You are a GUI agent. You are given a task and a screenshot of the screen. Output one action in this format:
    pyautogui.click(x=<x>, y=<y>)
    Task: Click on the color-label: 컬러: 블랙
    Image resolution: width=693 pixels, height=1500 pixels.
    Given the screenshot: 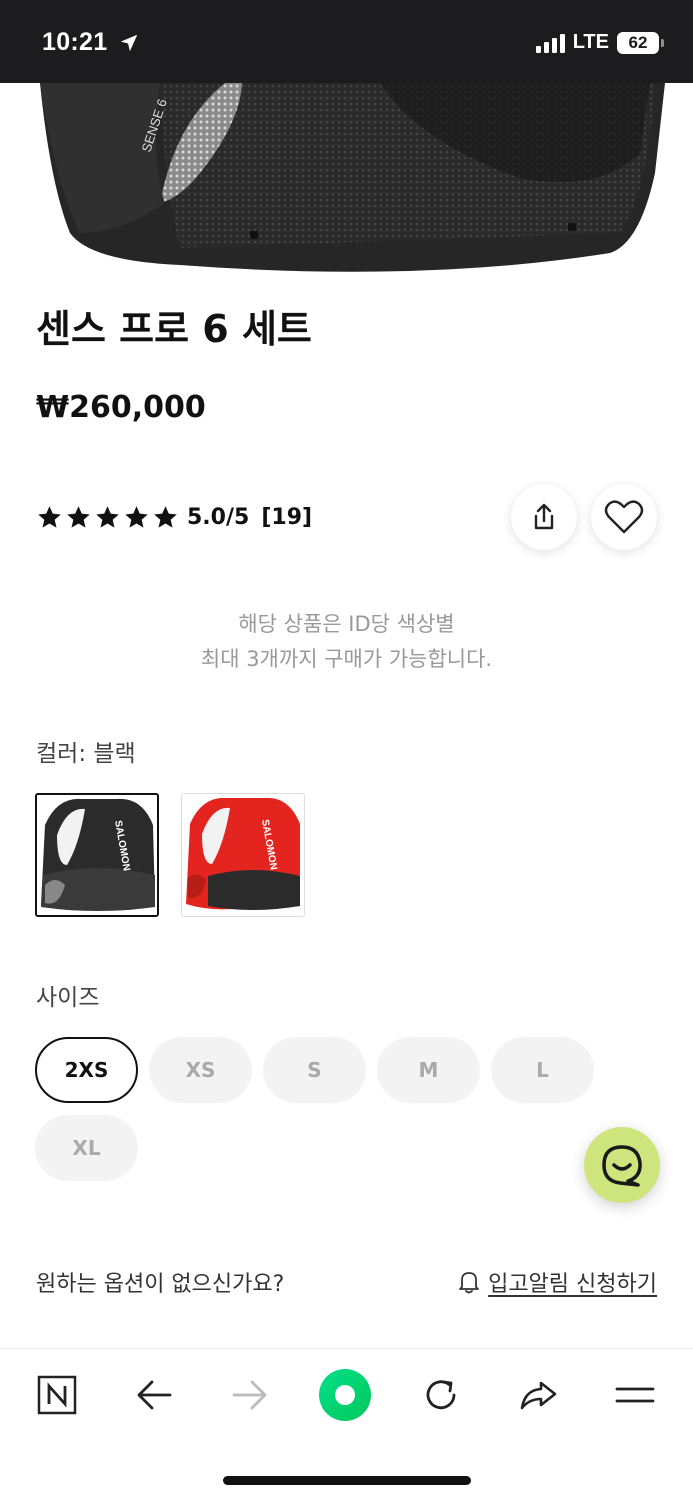 What is the action you would take?
    pyautogui.click(x=86, y=754)
    